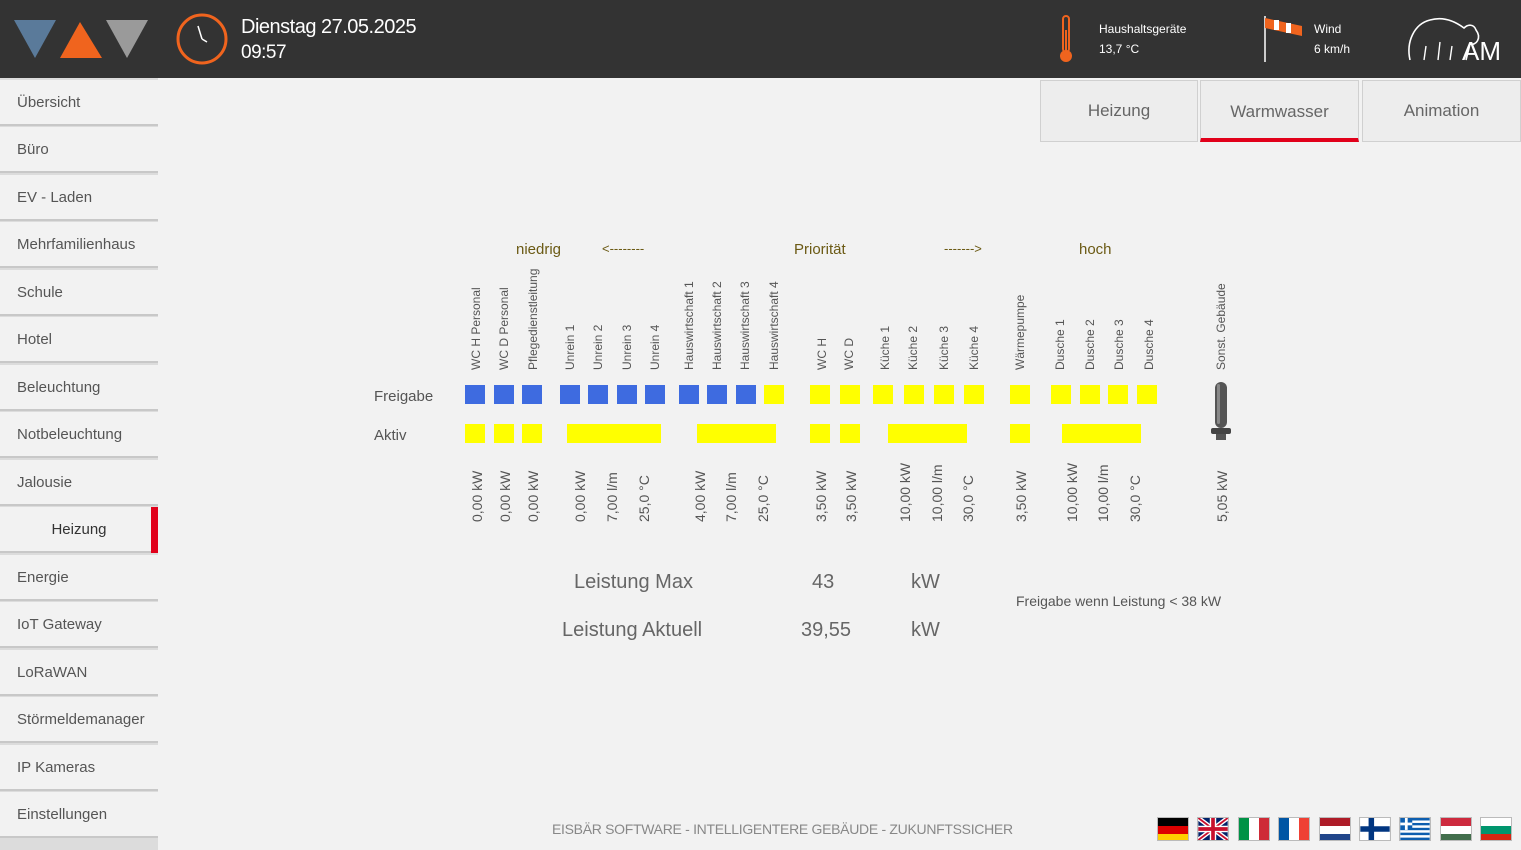 The height and width of the screenshot is (850, 1521). I want to click on sidebar-item-schule: Schule, so click(79, 293).